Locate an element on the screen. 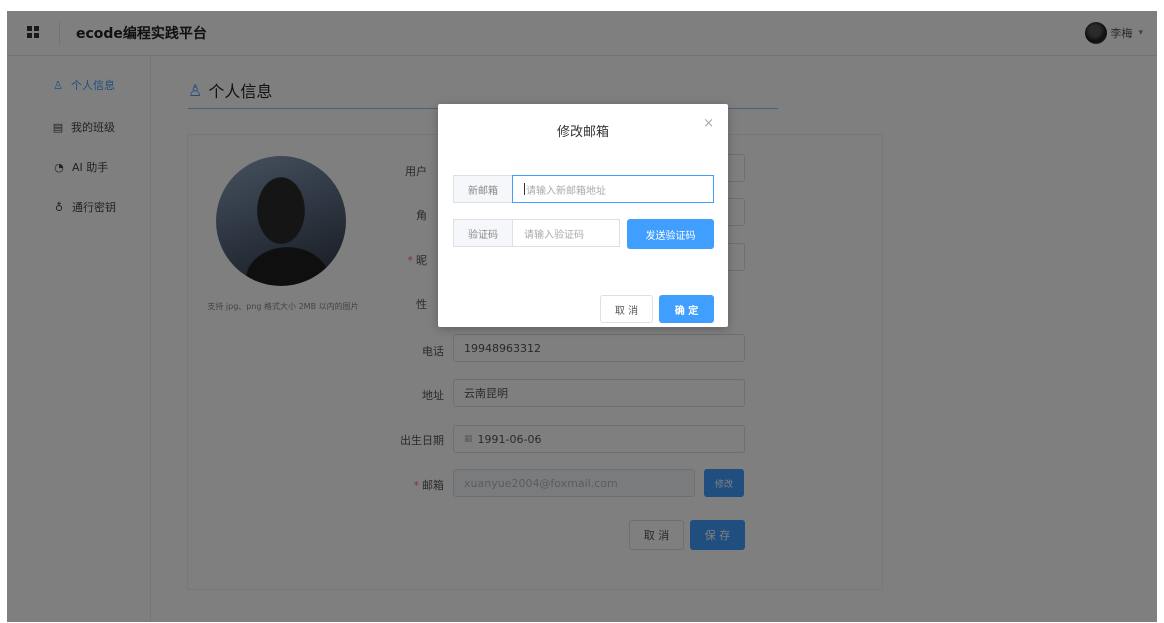  new-email-input: 请输入新邮箱地址 is located at coordinates (613, 189).